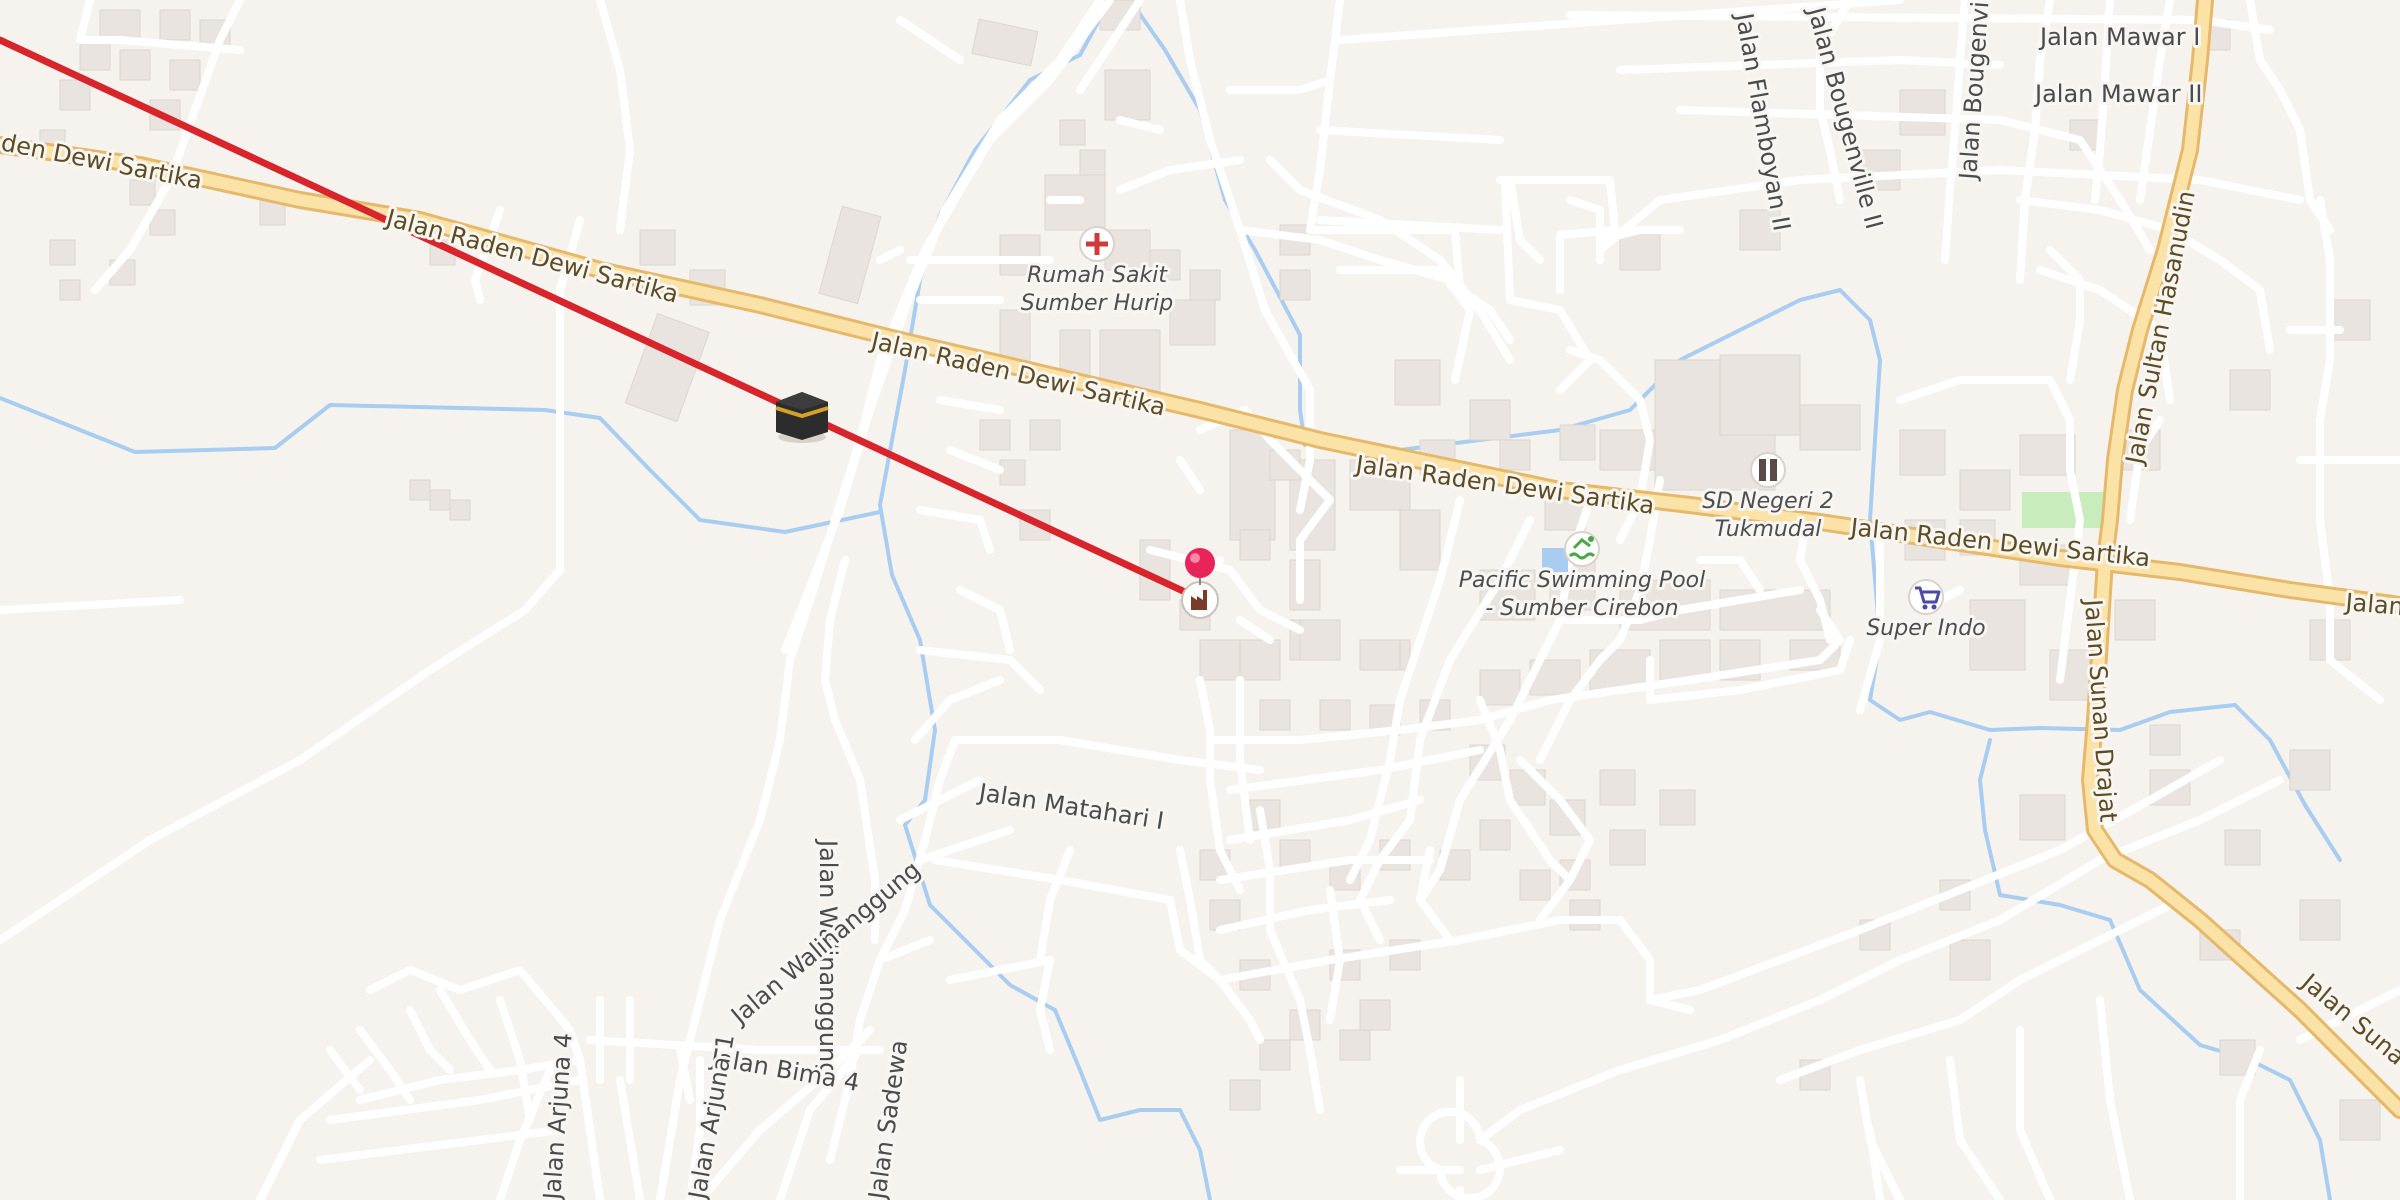 The image size is (2400, 1200). What do you see at coordinates (1582, 549) in the screenshot?
I see `swimming-icon` at bounding box center [1582, 549].